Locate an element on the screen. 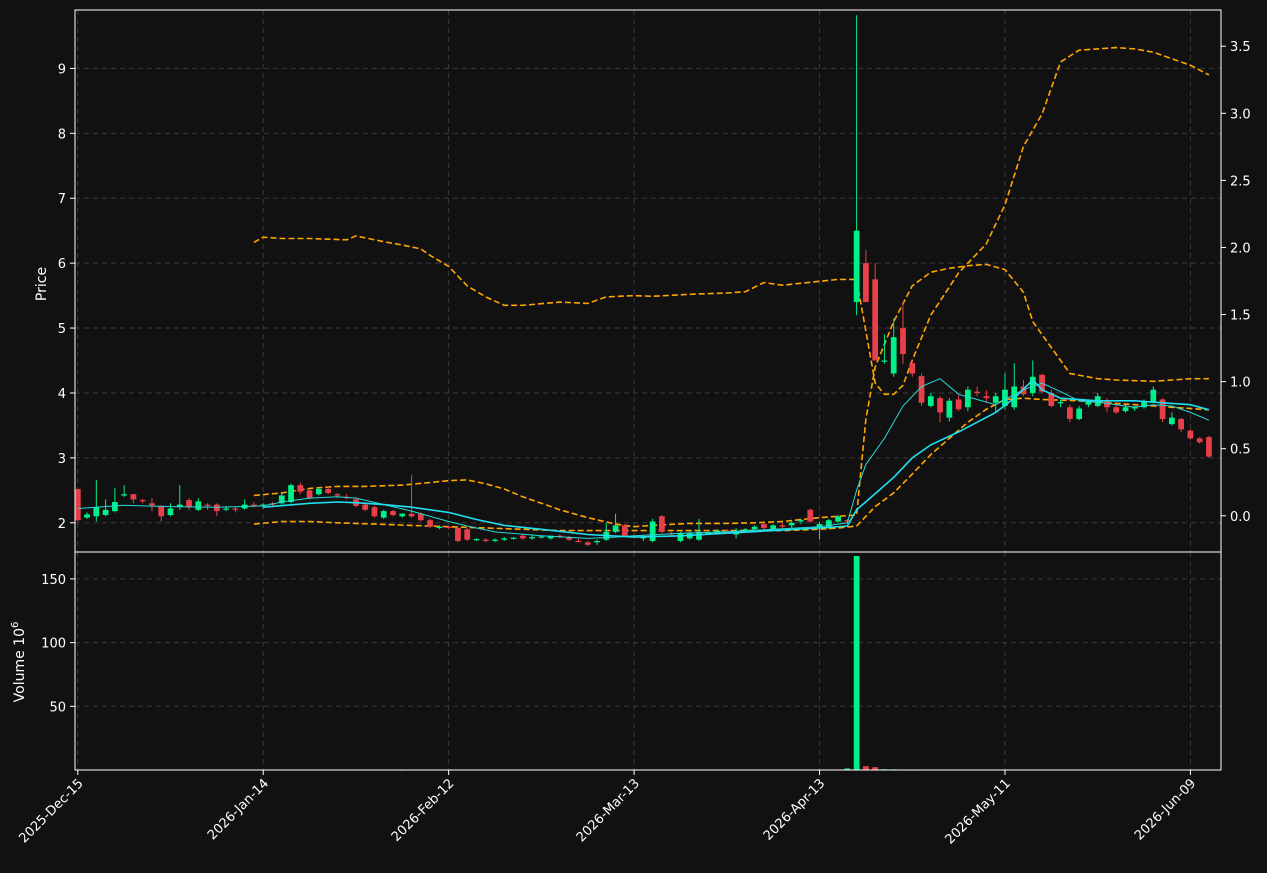 Image resolution: width=1267 pixels, height=873 pixels. secondary-tick-label: 0.5 is located at coordinates (1240, 450).